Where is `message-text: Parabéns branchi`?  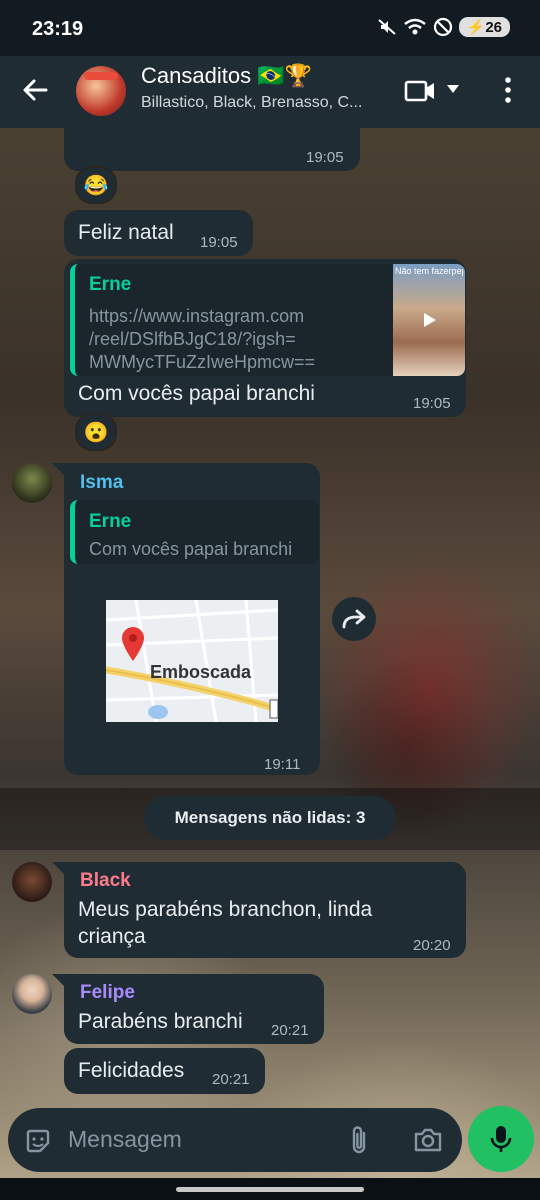 message-text: Parabéns branchi is located at coordinates (160, 1021).